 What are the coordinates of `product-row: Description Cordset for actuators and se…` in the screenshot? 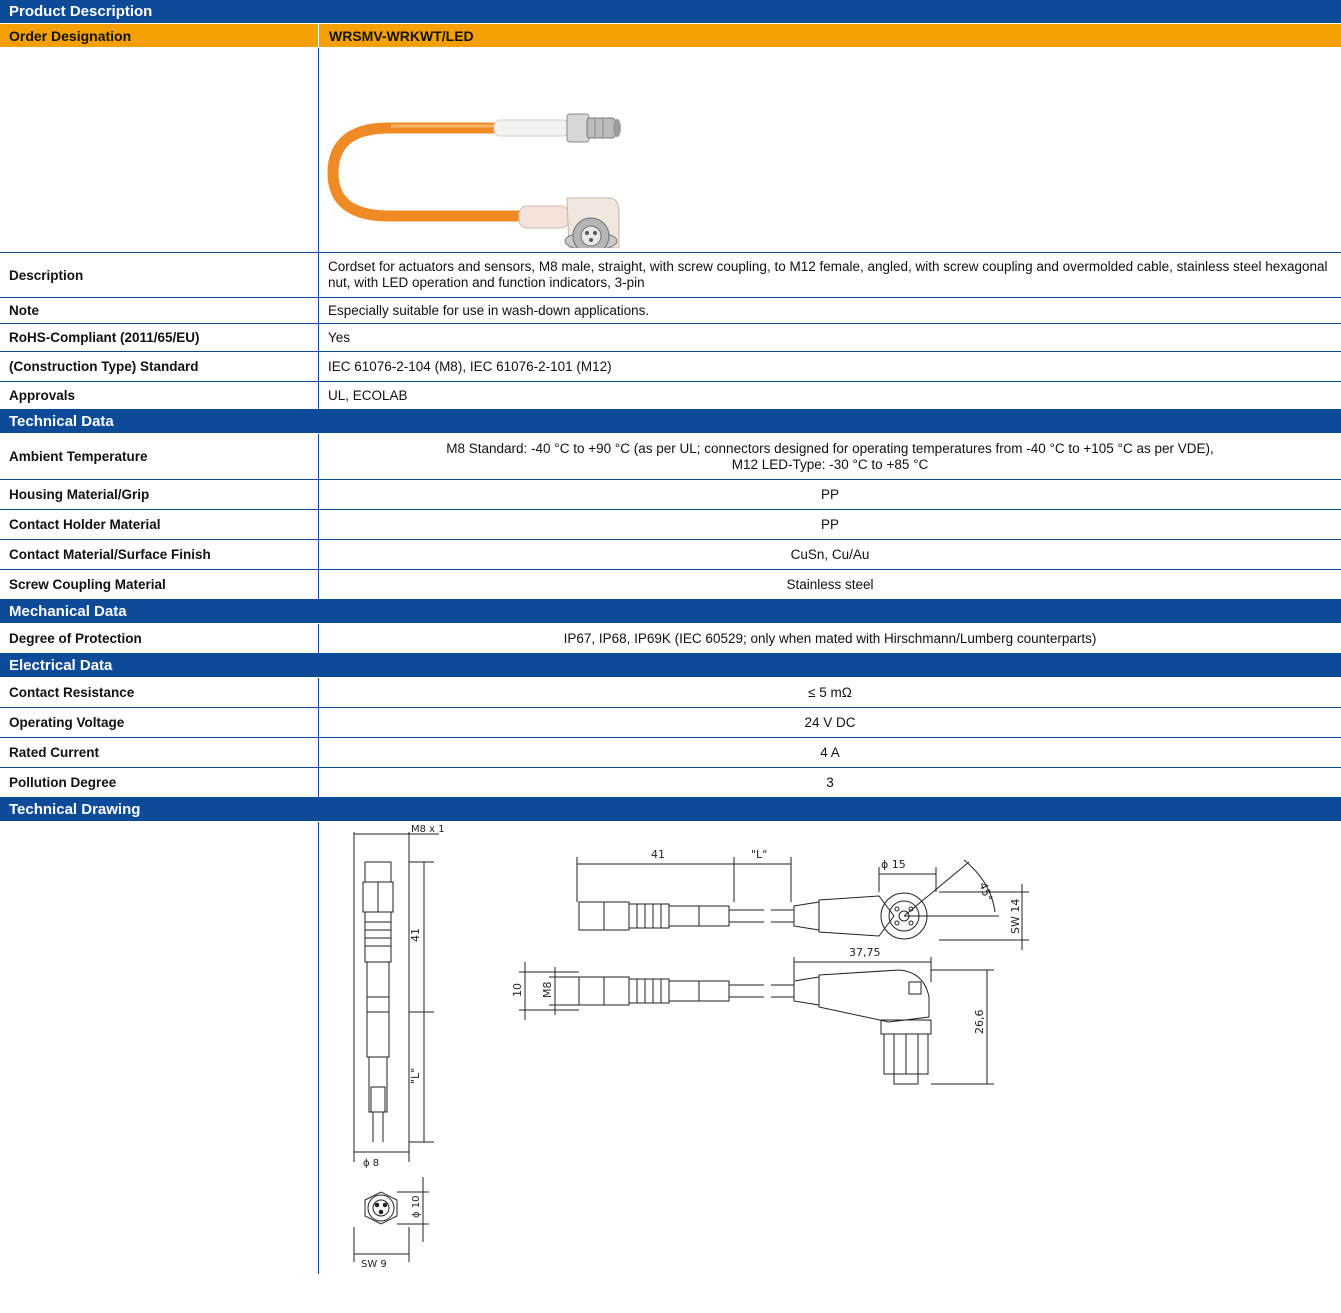 It's located at (670, 275).